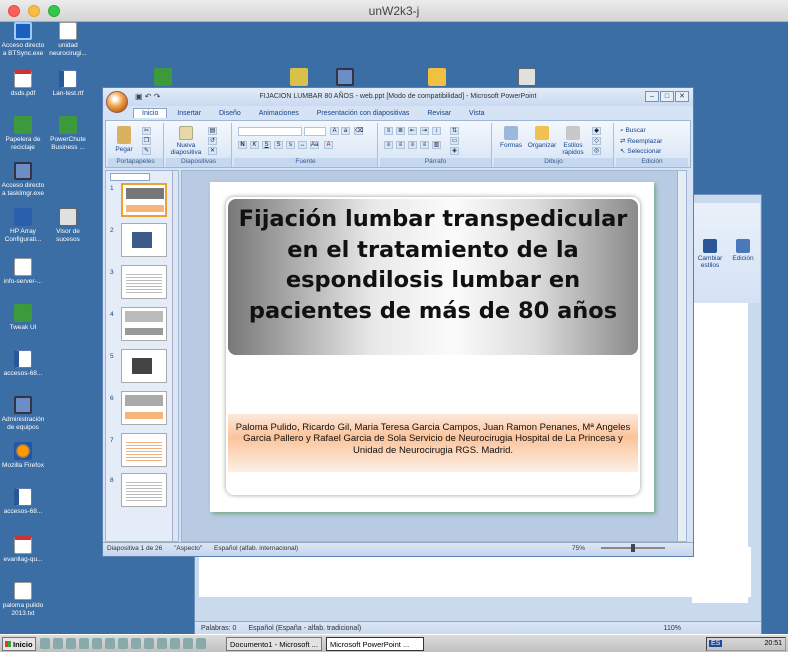 The image size is (788, 652). Describe the element at coordinates (266, 145) in the screenshot. I see `underline-icon: S` at that location.